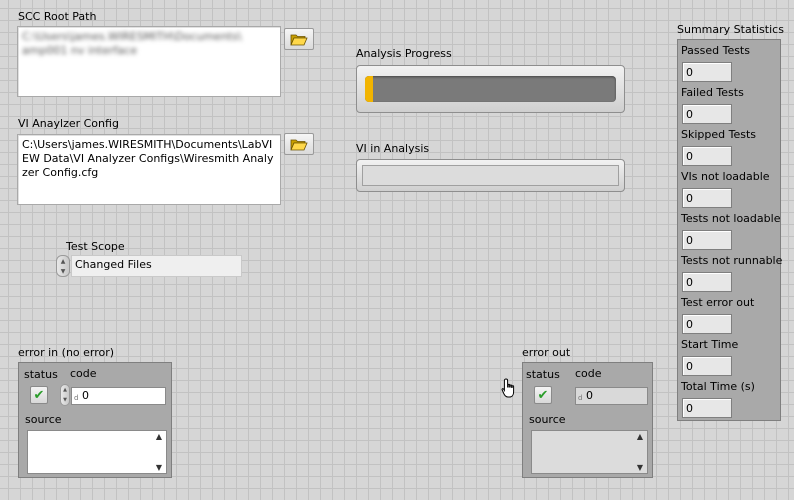 The height and width of the screenshot is (500, 794). Describe the element at coordinates (57, 16) in the screenshot. I see `scc-root-path-label: SCC Root Path` at that location.